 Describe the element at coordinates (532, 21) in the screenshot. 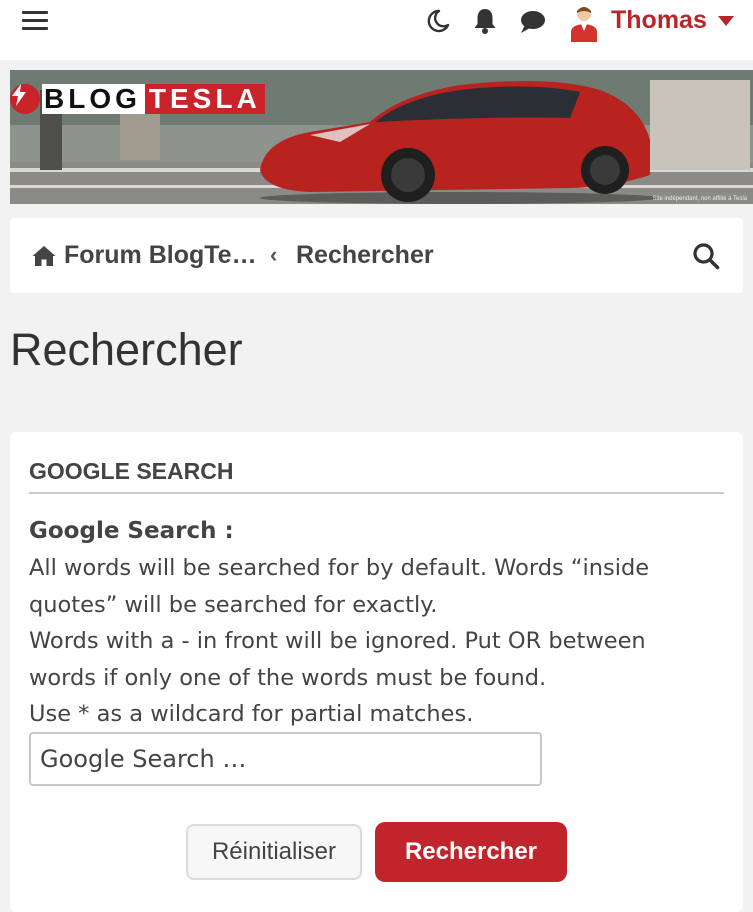

I see `chat-icon` at that location.